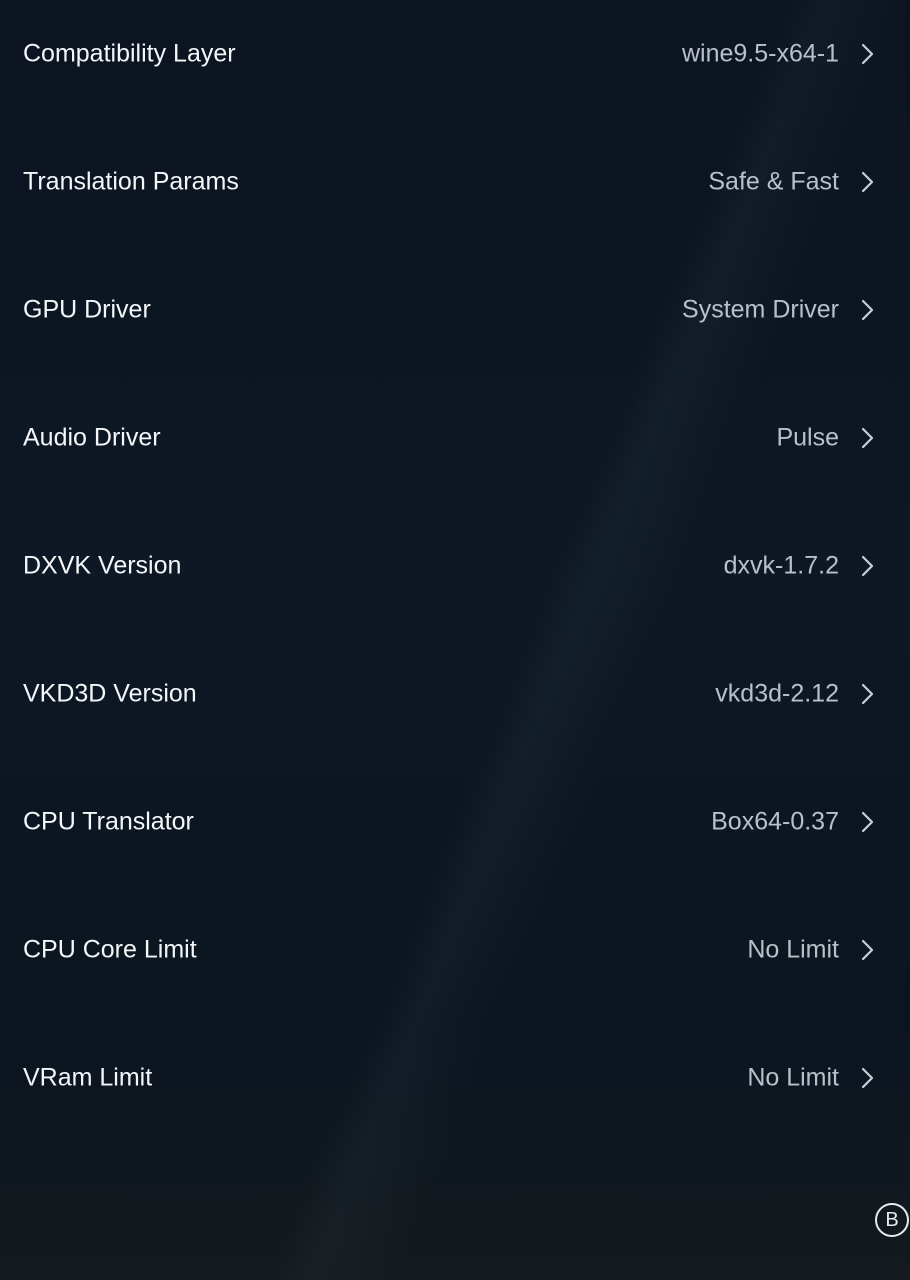  What do you see at coordinates (110, 949) in the screenshot?
I see `setting-label: CPU Core Limit` at bounding box center [110, 949].